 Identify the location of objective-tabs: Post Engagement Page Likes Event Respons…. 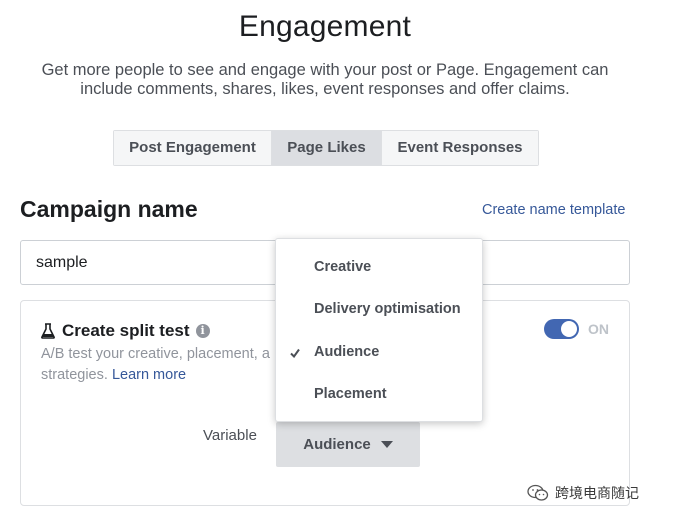
(326, 148).